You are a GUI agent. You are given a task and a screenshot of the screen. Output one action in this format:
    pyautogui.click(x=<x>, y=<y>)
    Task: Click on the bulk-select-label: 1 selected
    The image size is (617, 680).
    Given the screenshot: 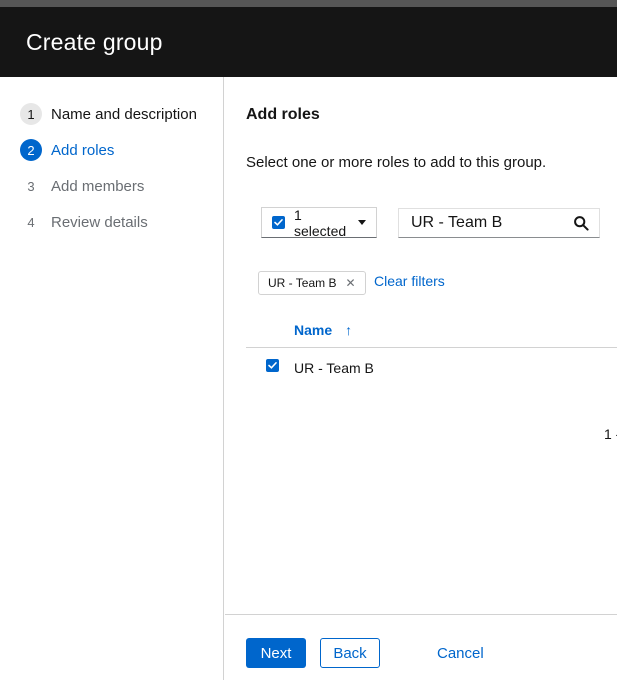 What is the action you would take?
    pyautogui.click(x=320, y=222)
    